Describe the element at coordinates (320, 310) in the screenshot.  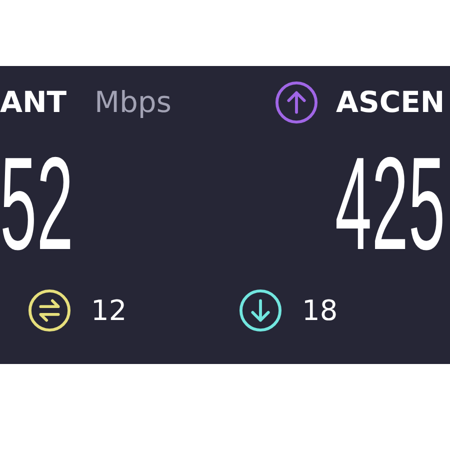
I see `stat-value: 18` at that location.